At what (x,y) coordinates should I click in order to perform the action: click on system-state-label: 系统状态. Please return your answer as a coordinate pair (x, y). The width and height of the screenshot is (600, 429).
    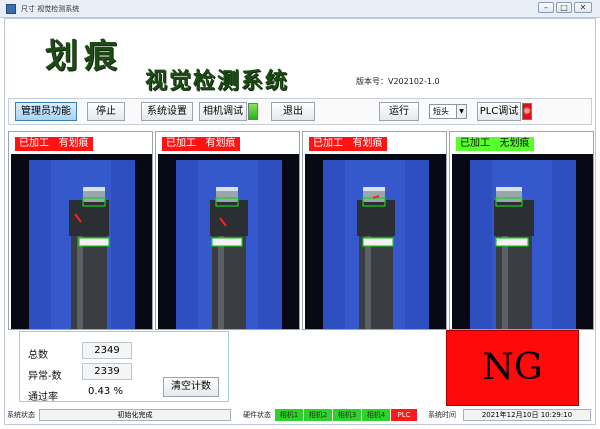
    Looking at the image, I should click on (21, 415).